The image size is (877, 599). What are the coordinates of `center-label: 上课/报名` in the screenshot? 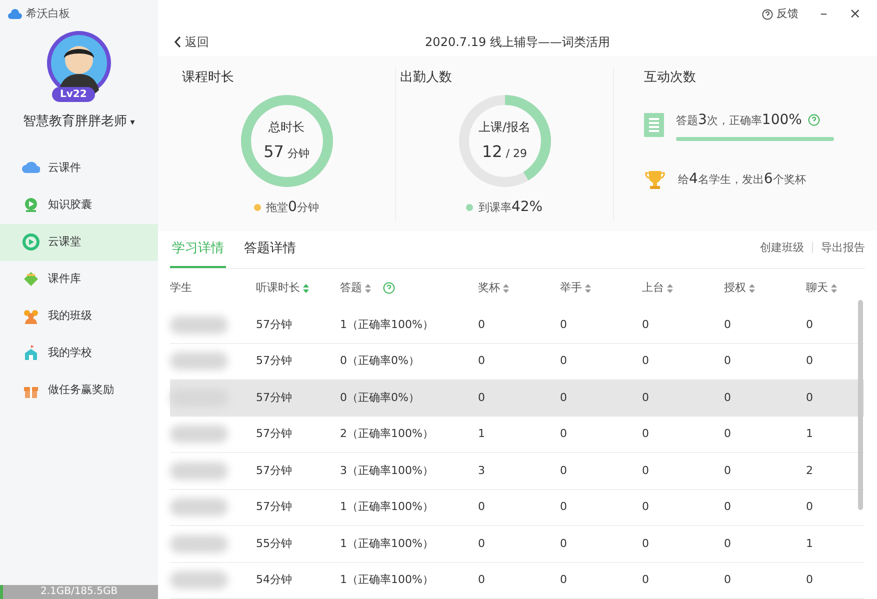 It's located at (504, 127).